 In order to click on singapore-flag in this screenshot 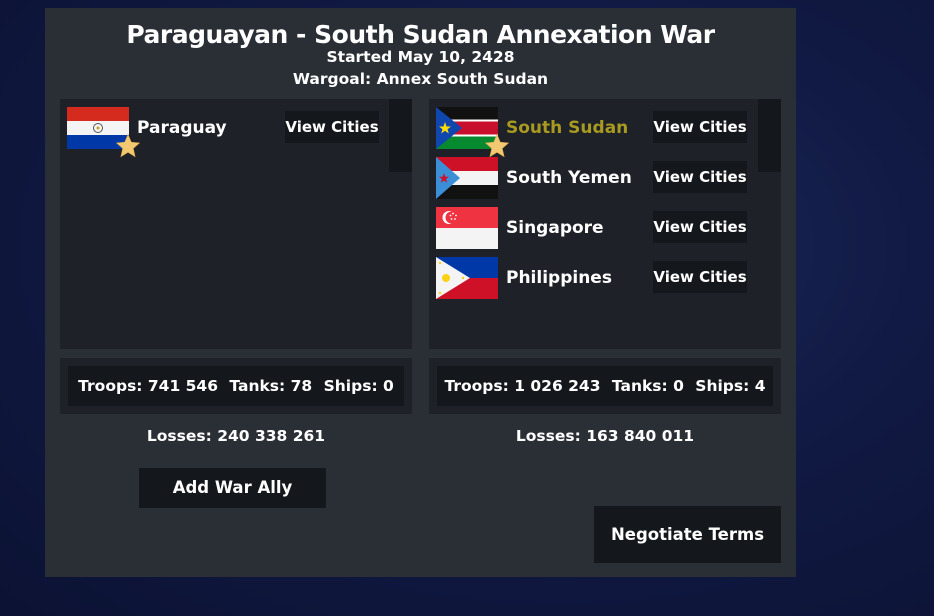, I will do `click(467, 228)`.